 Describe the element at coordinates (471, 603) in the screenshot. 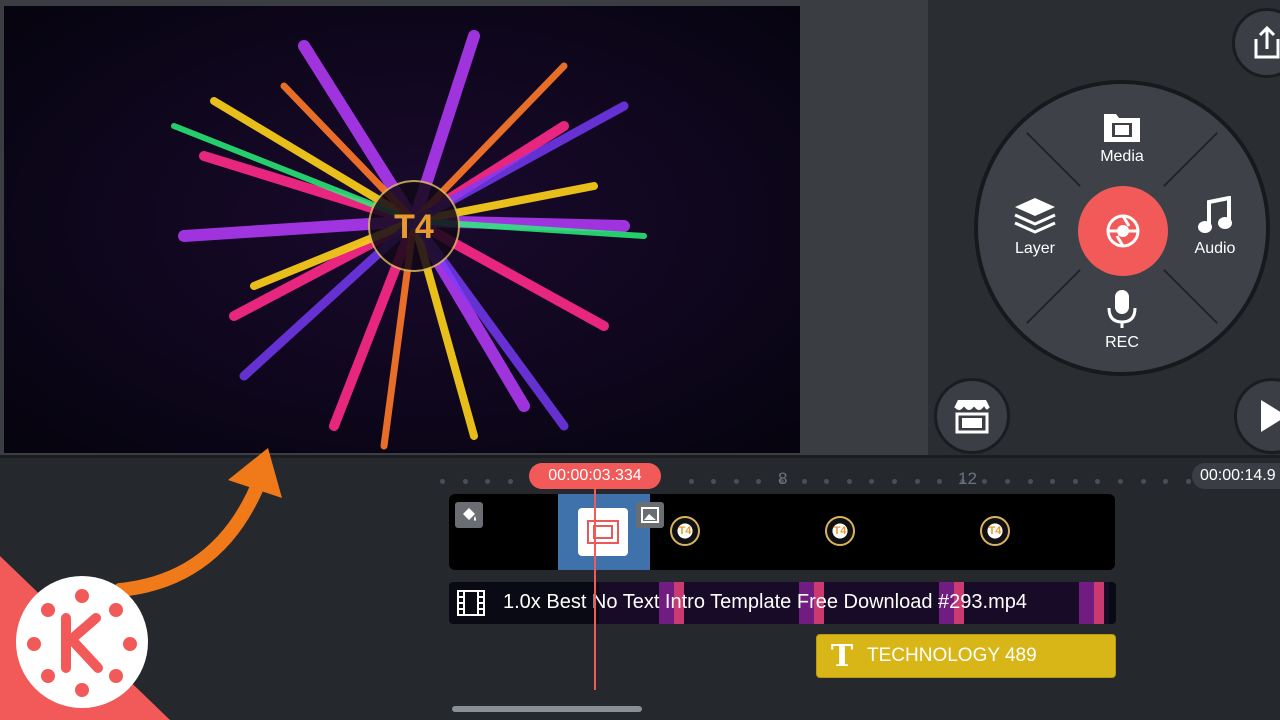

I see `film-icon` at that location.